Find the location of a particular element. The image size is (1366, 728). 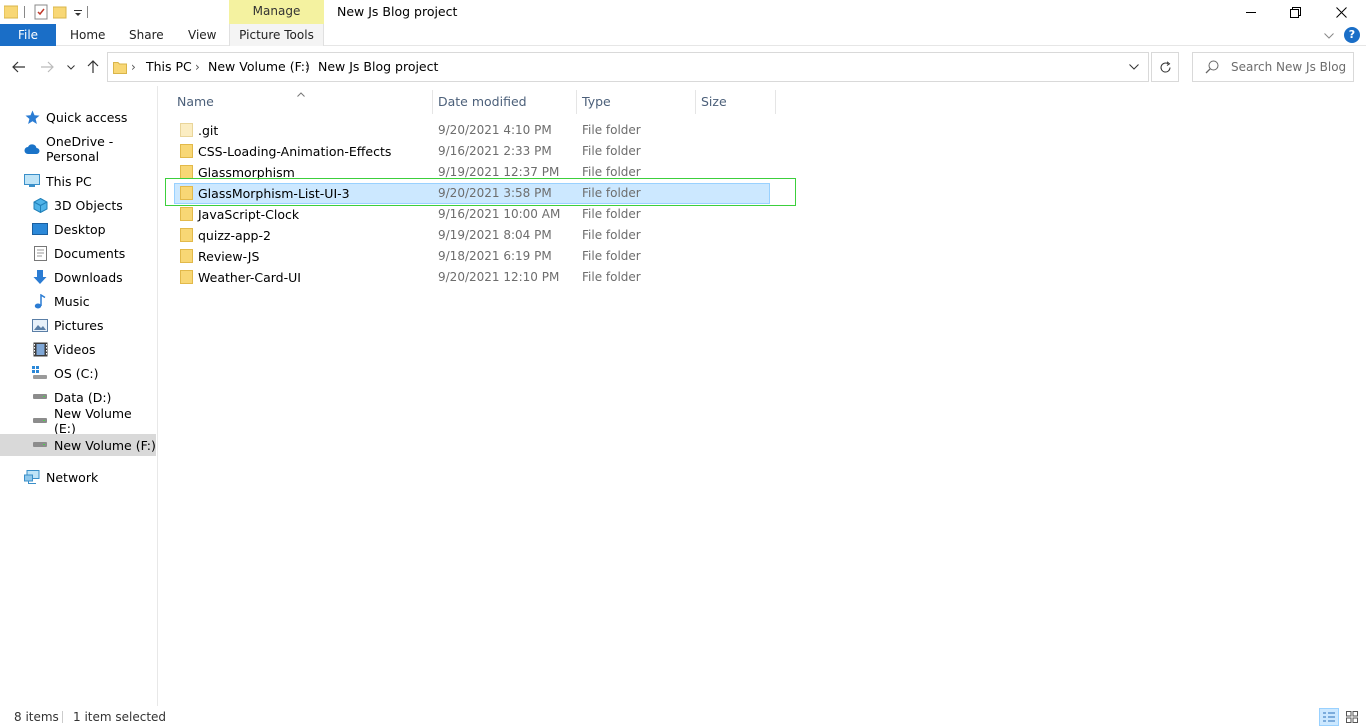

music-note-icon is located at coordinates (40, 301).